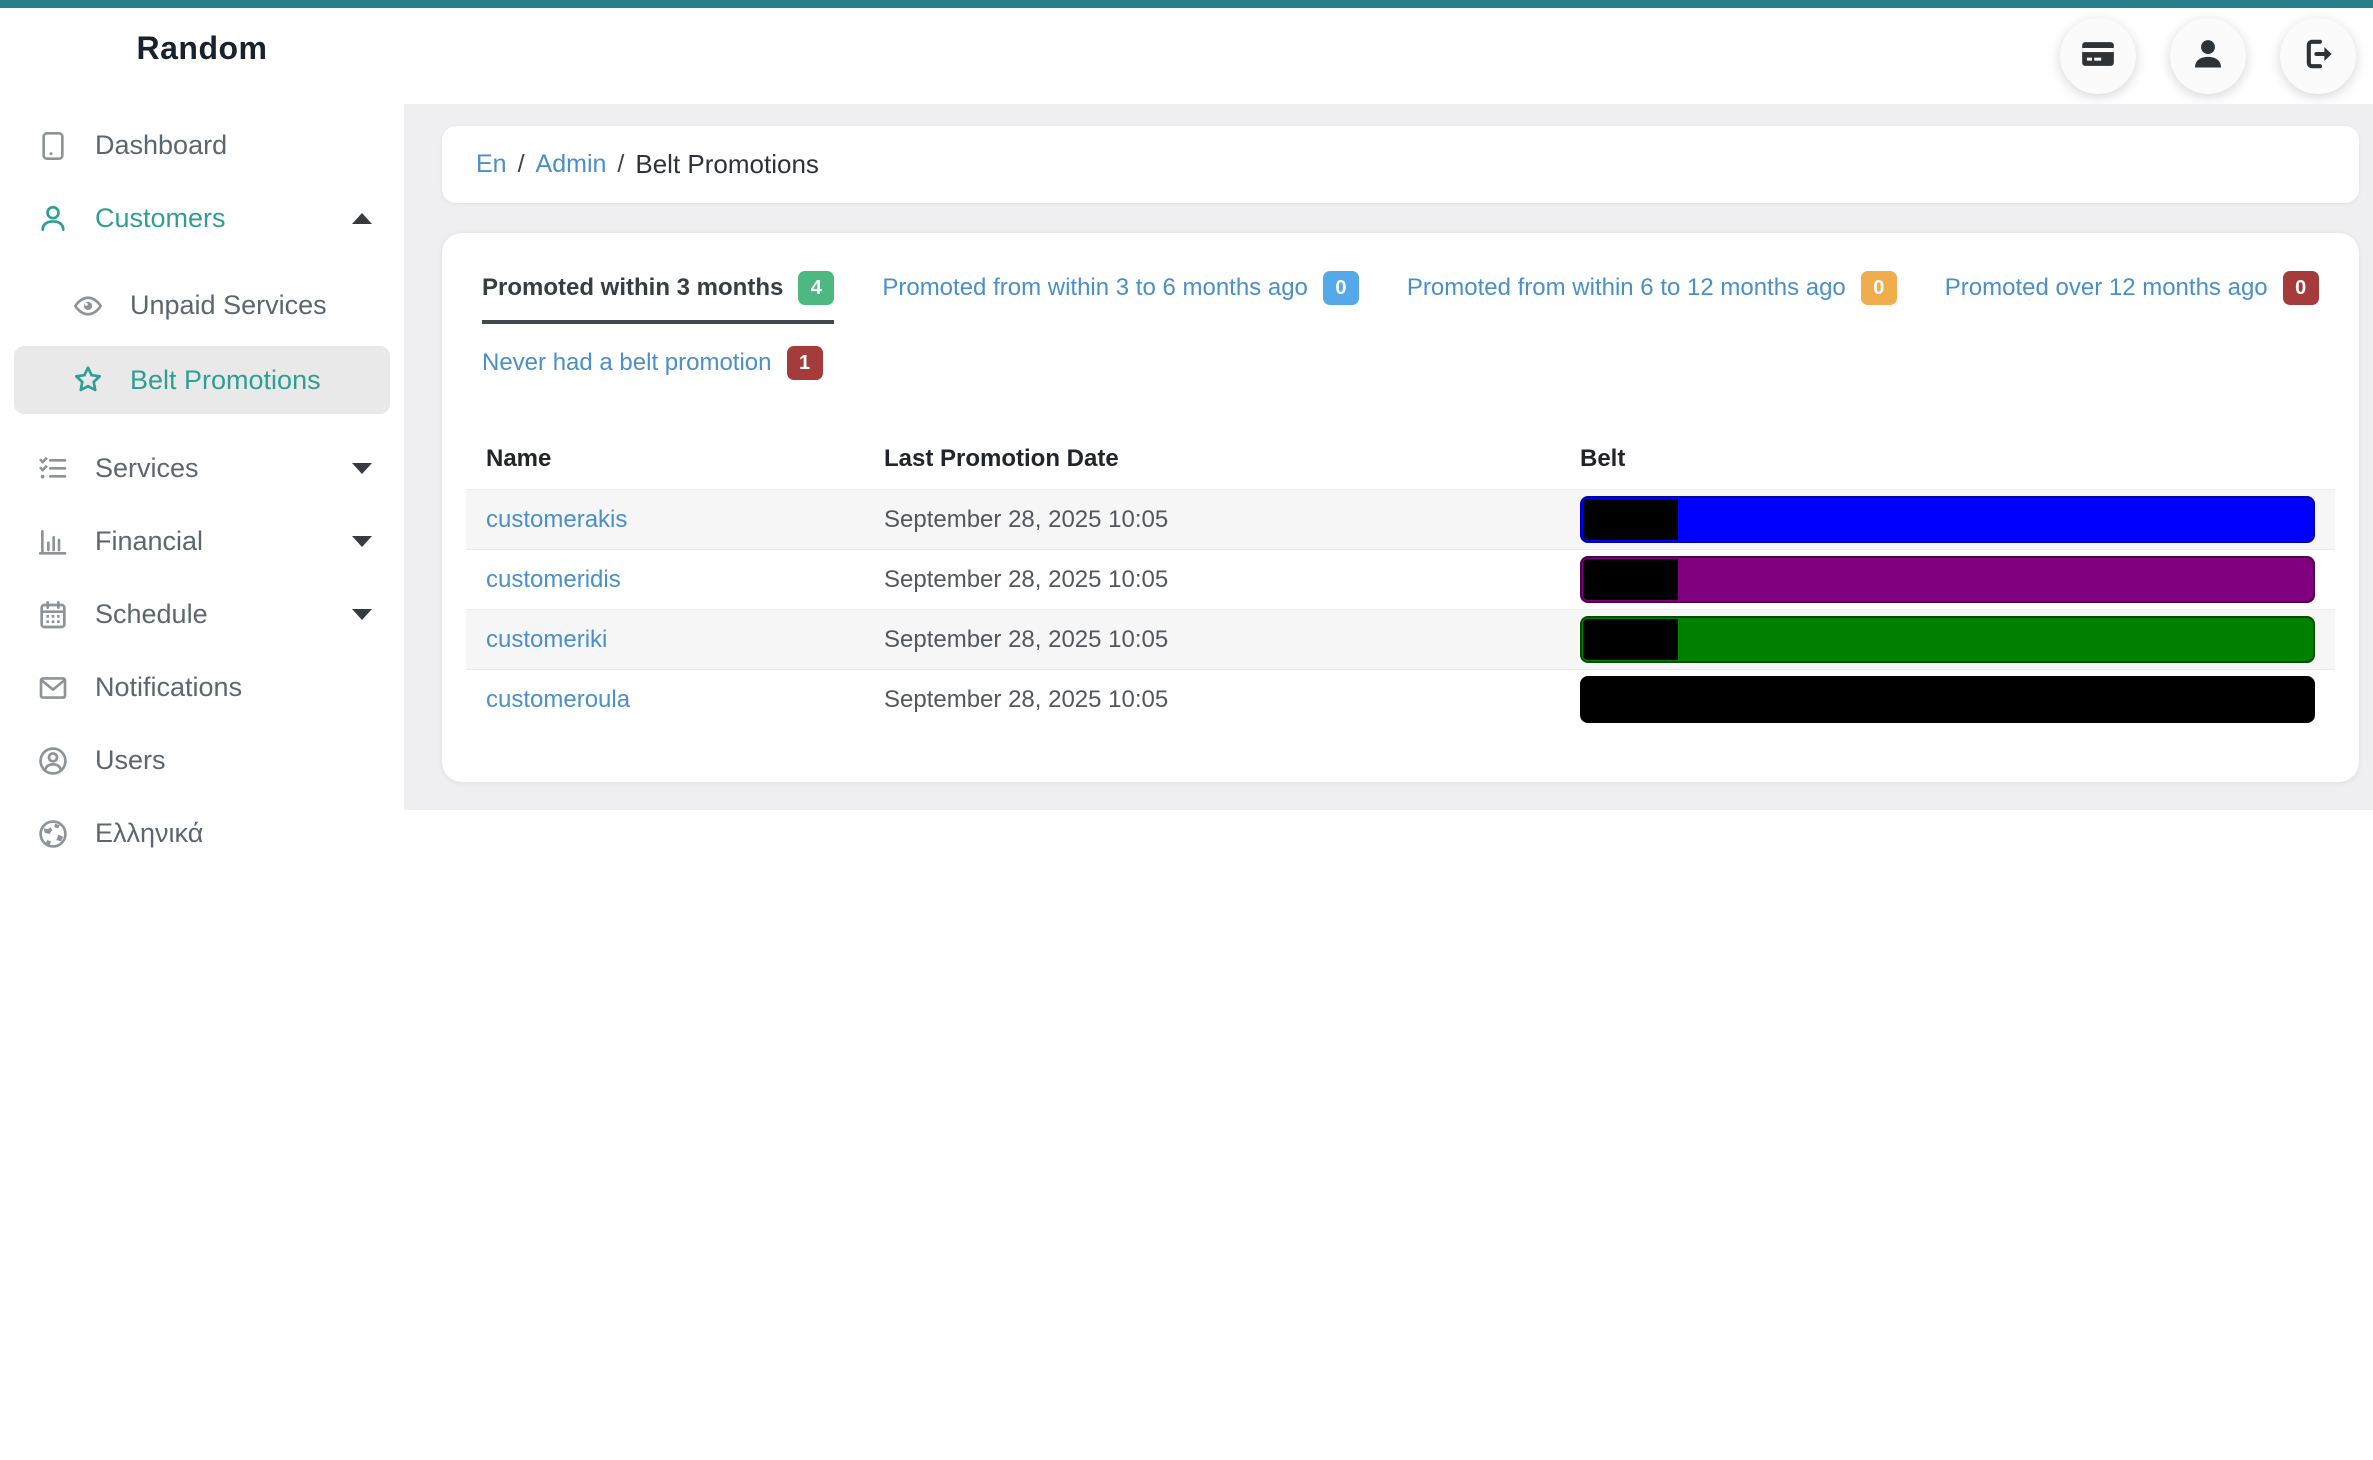 This screenshot has width=2373, height=1460. Describe the element at coordinates (1095, 287) in the screenshot. I see `tab-label: Promoted from within 3 to 6 months ago` at that location.